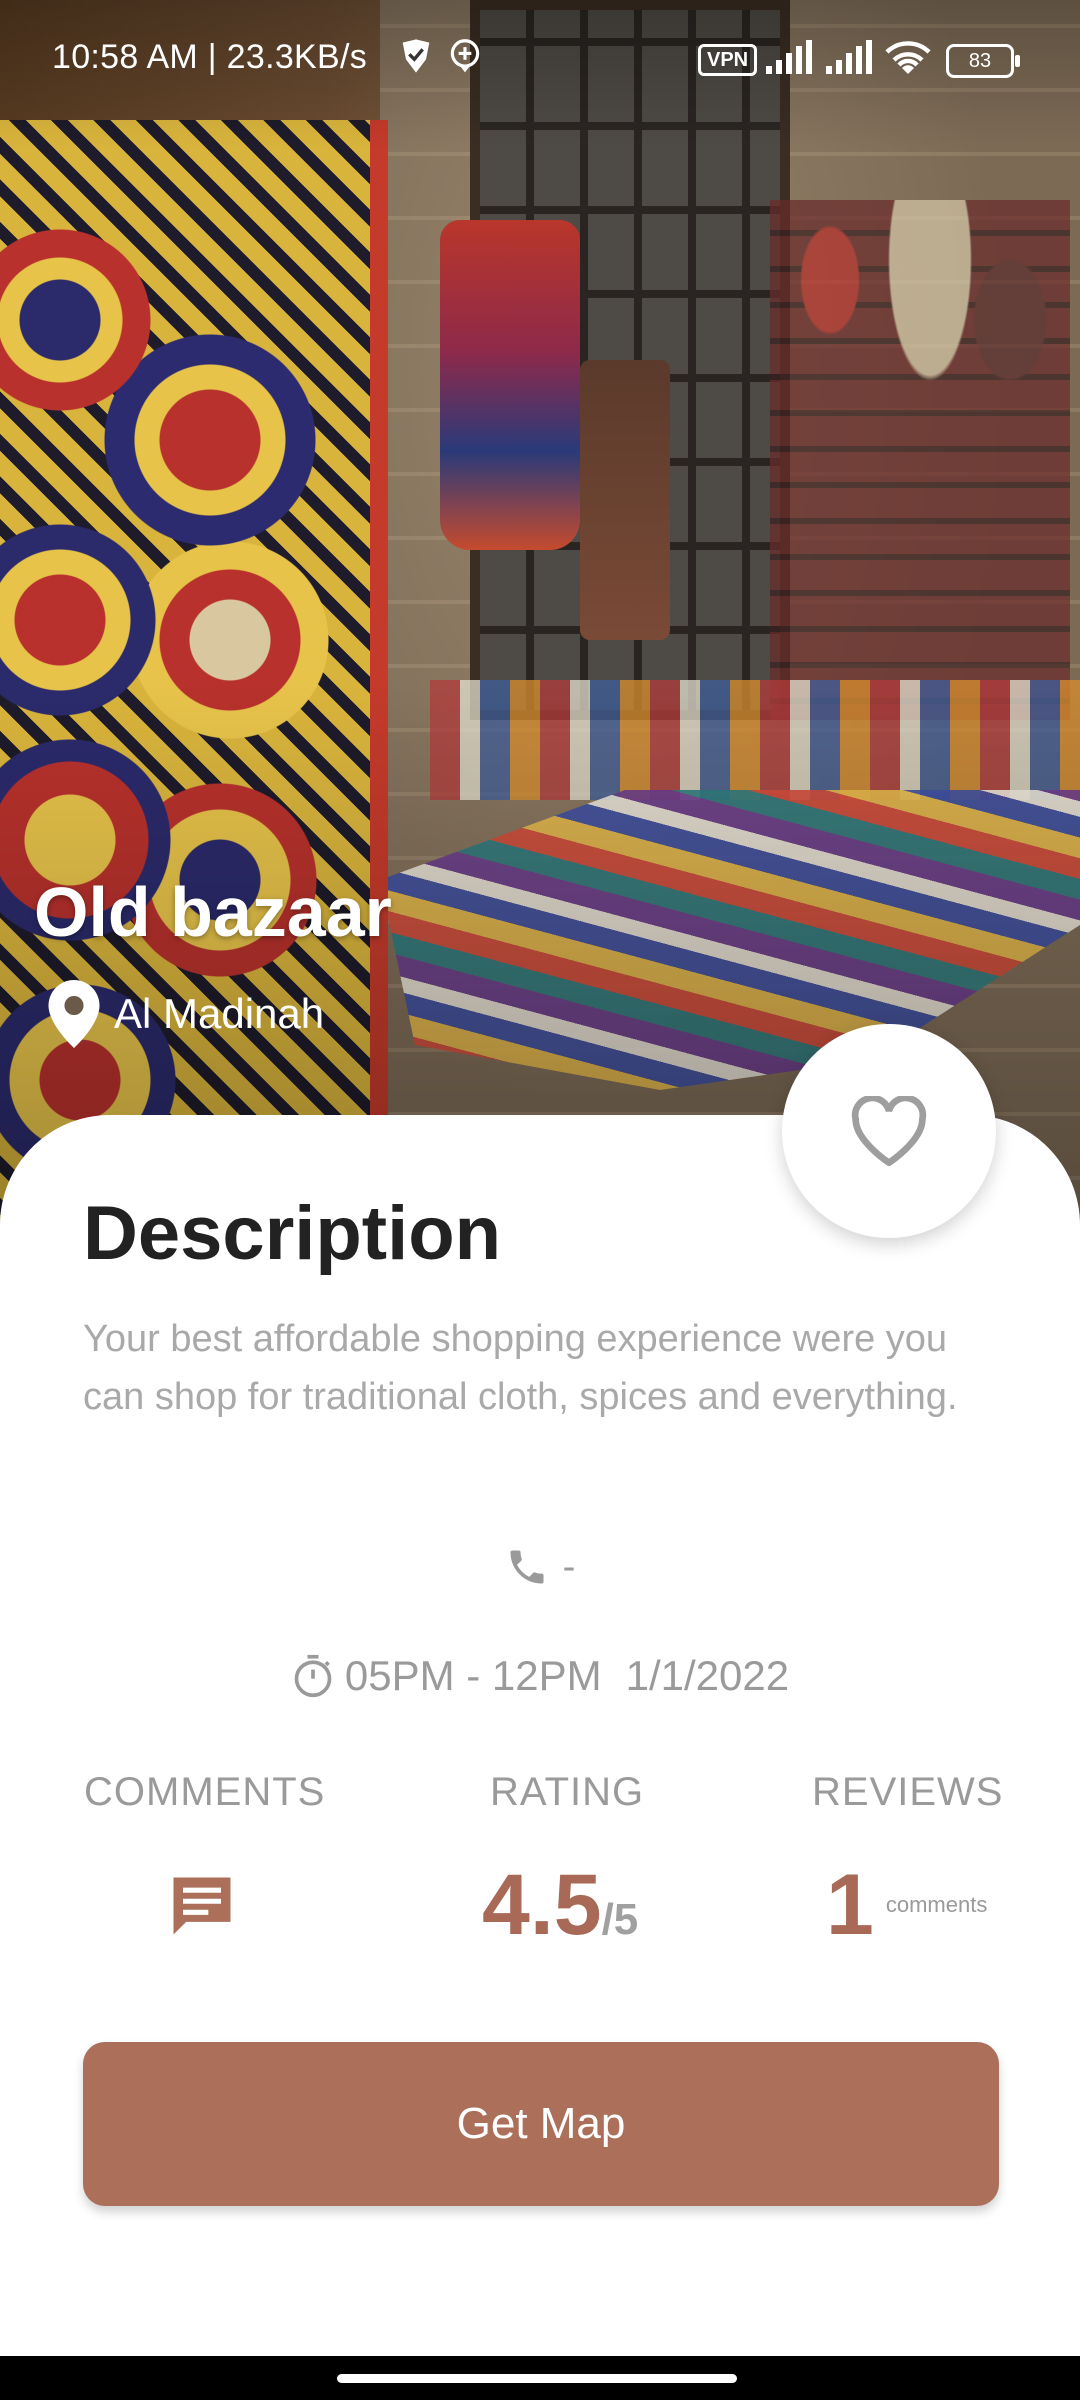  Describe the element at coordinates (210, 57) in the screenshot. I see `status-time: 10:58 AM | 23.3KB/s` at that location.